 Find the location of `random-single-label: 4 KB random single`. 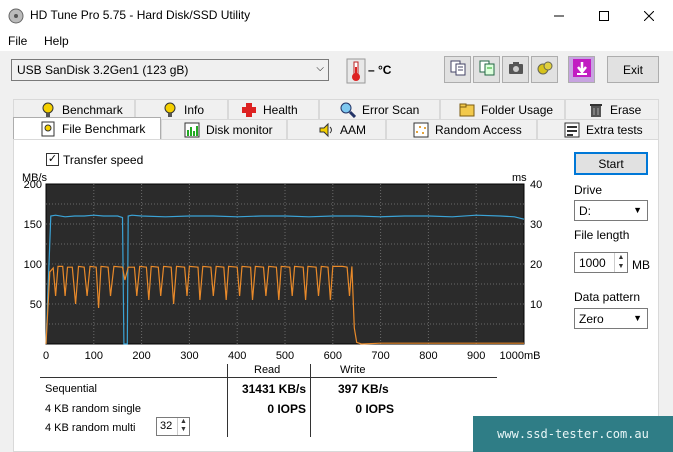

random-single-label: 4 KB random single is located at coordinates (93, 409).